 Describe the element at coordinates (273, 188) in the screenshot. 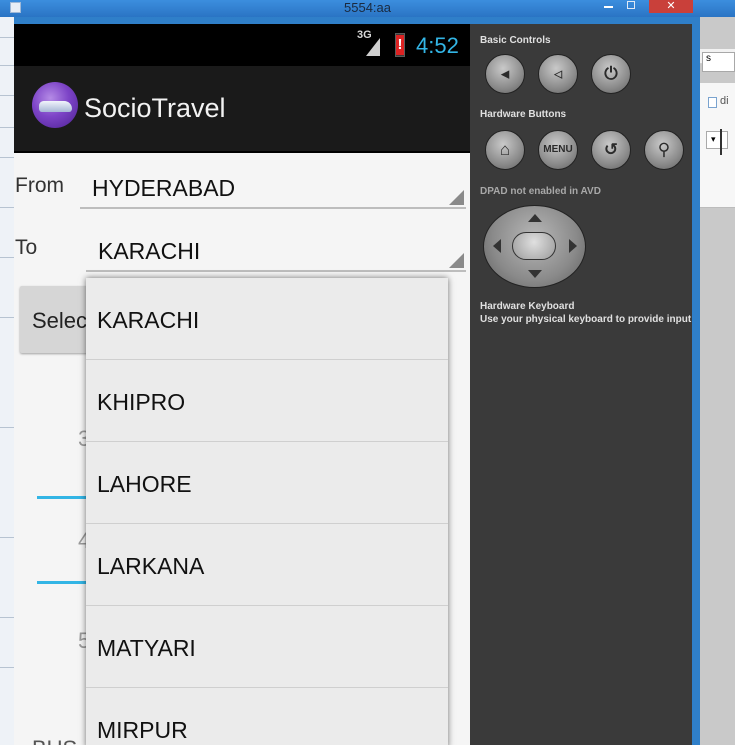

I see `from-spinner: HYDERABAD` at that location.